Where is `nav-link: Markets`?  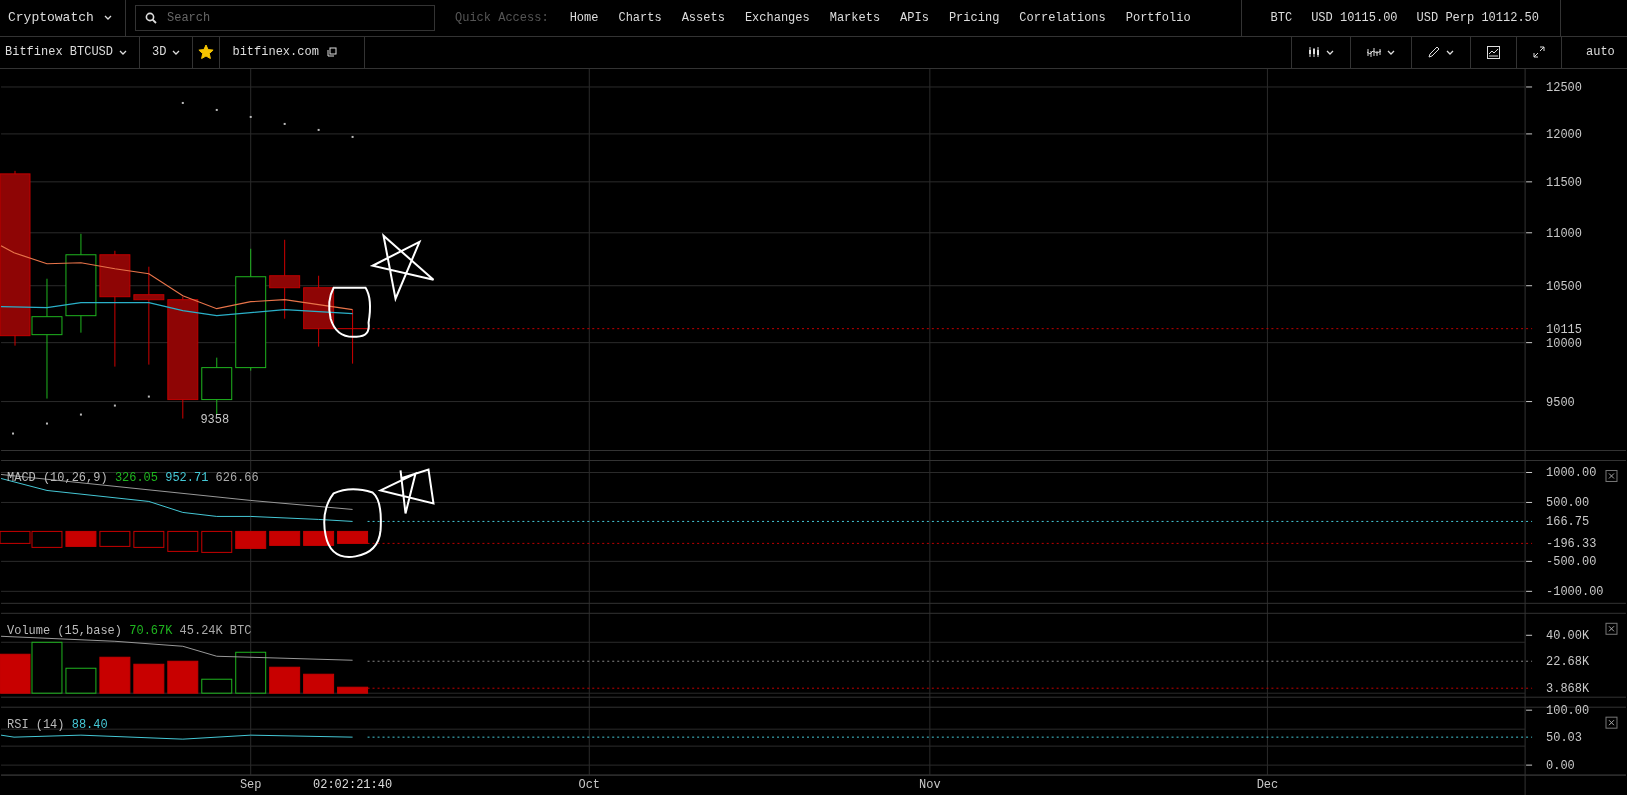 nav-link: Markets is located at coordinates (855, 17).